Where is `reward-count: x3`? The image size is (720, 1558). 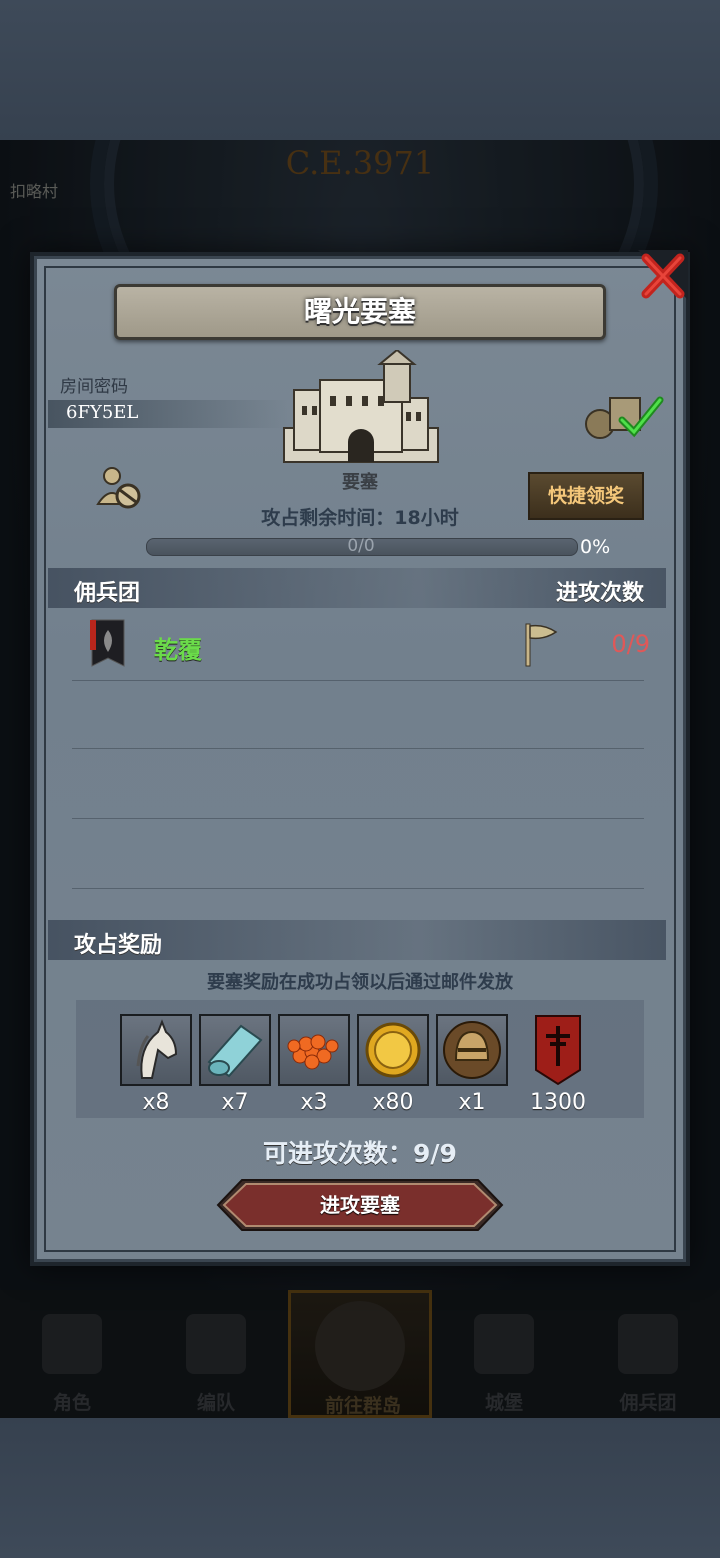 reward-count: x3 is located at coordinates (314, 1102).